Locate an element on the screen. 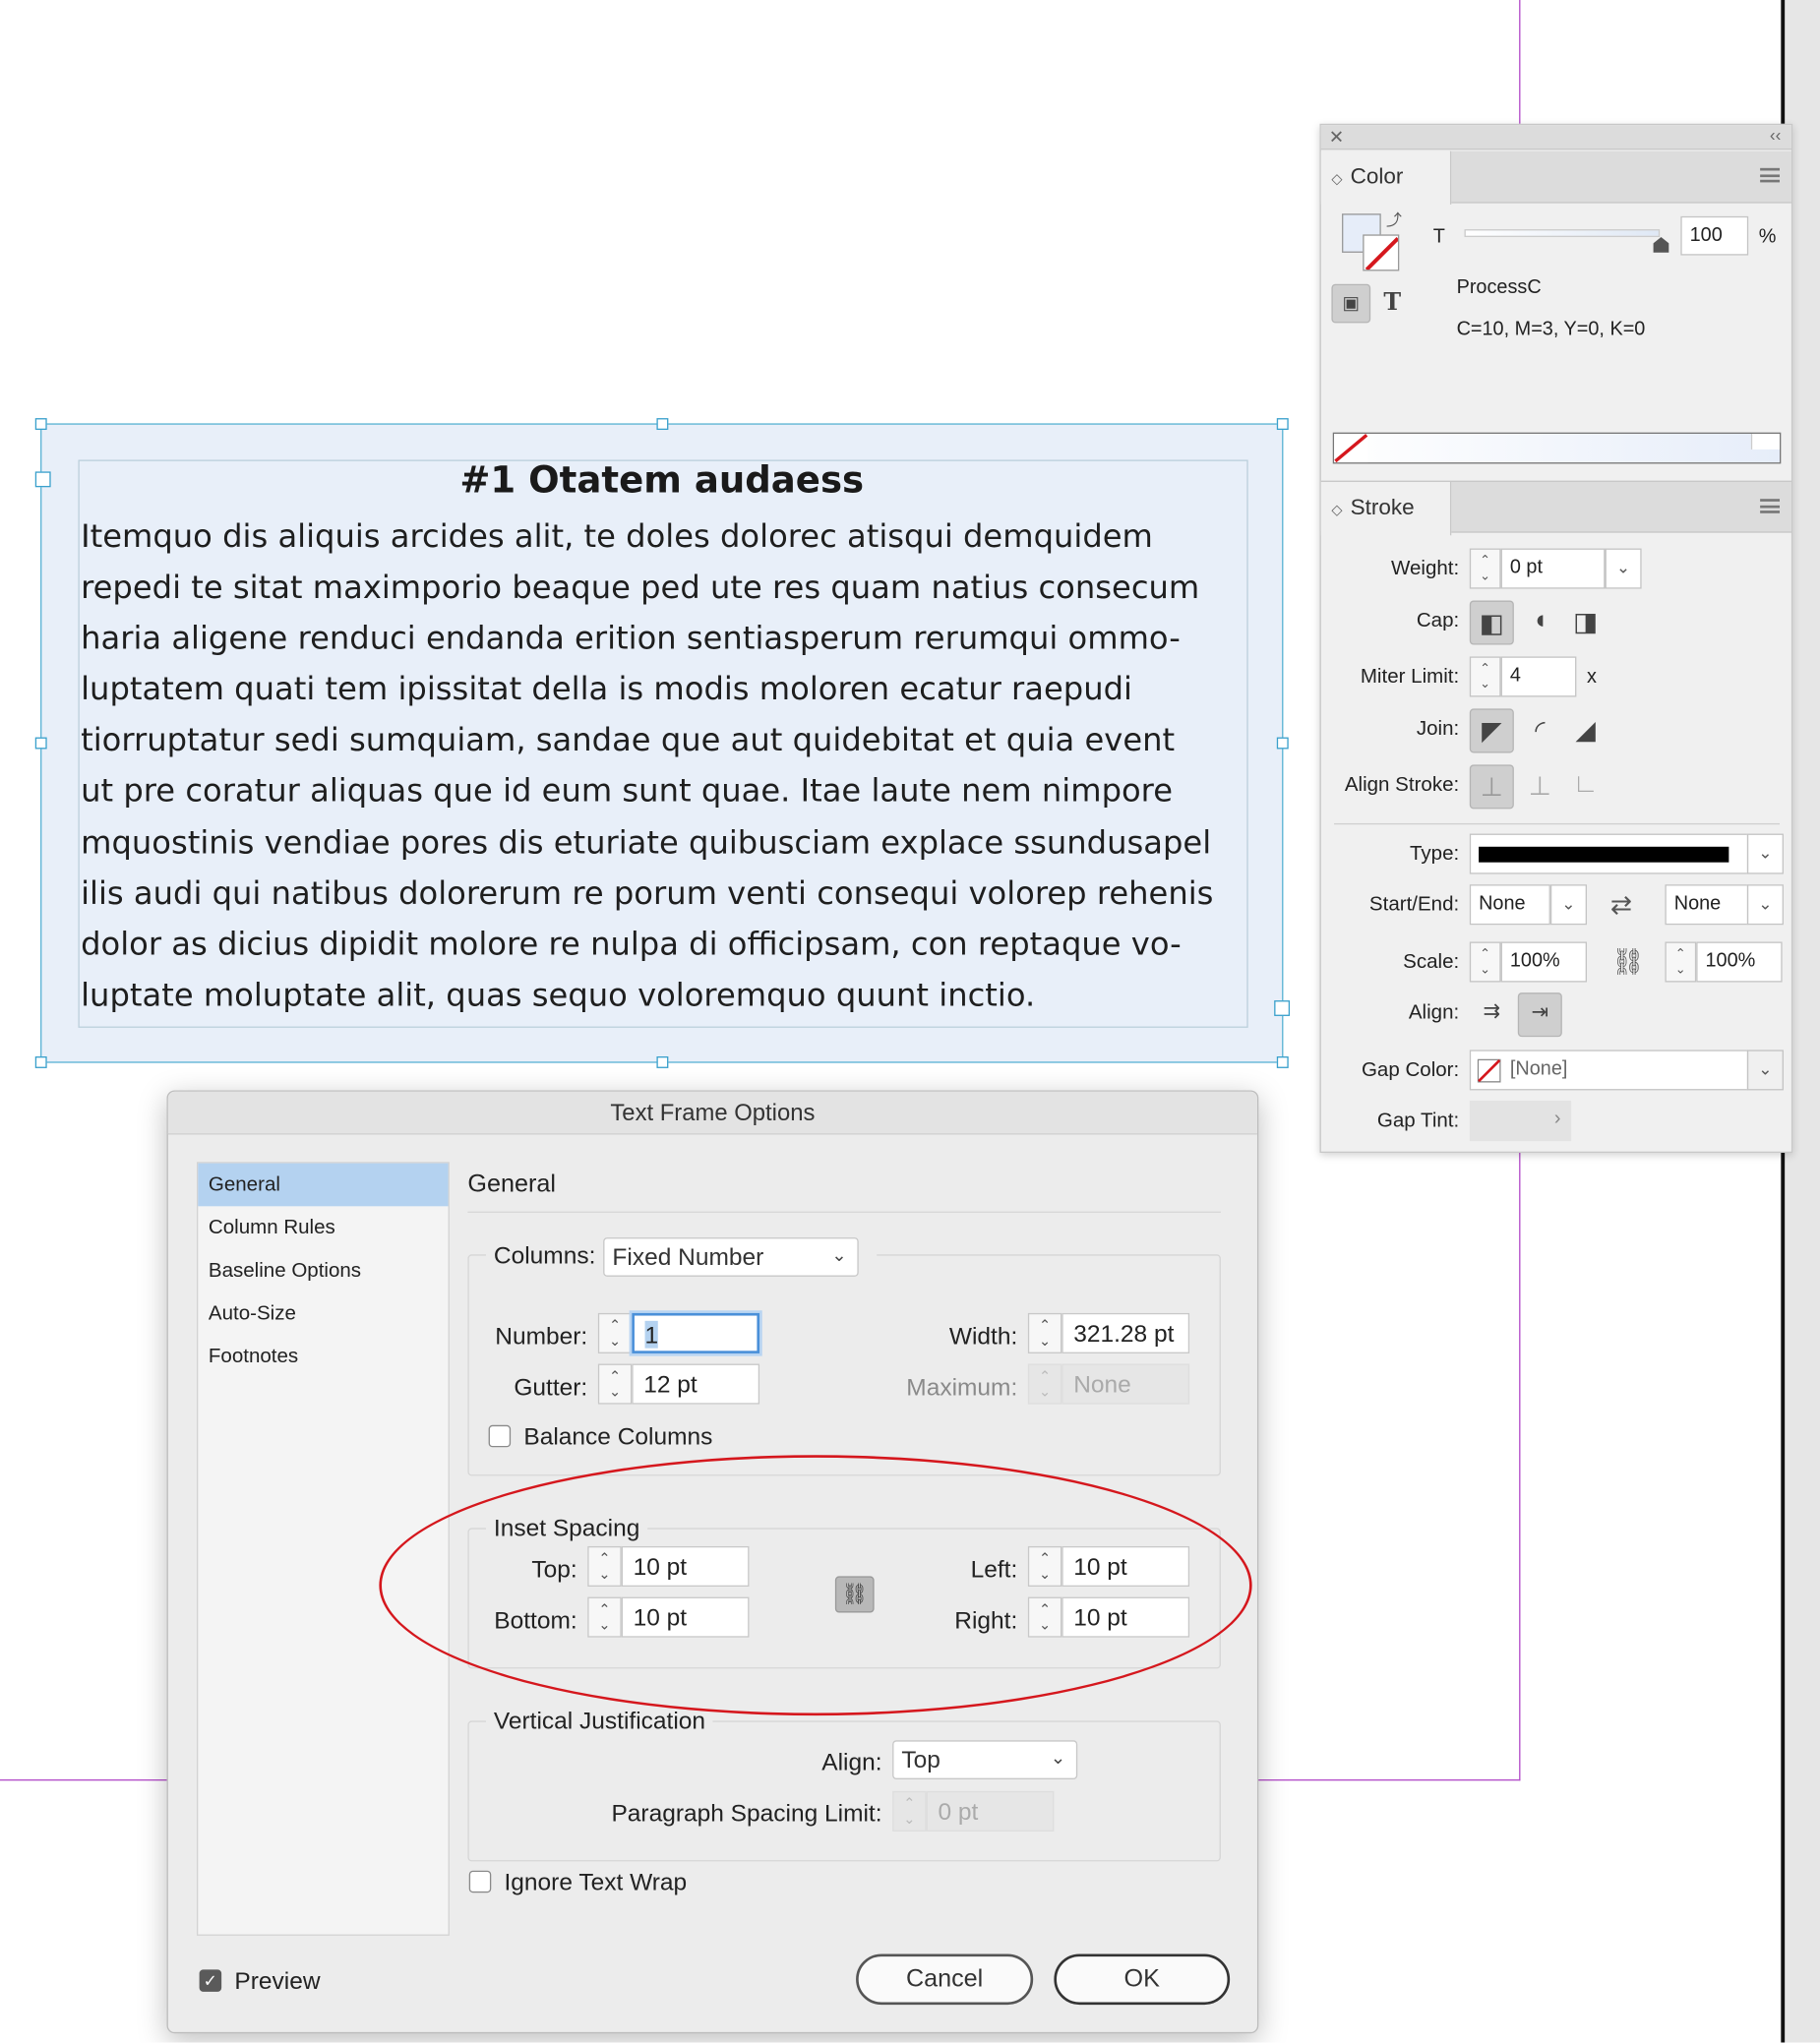 This screenshot has height=2043, width=1820. align-center-stroke-icon: ⊥ is located at coordinates (1491, 787).